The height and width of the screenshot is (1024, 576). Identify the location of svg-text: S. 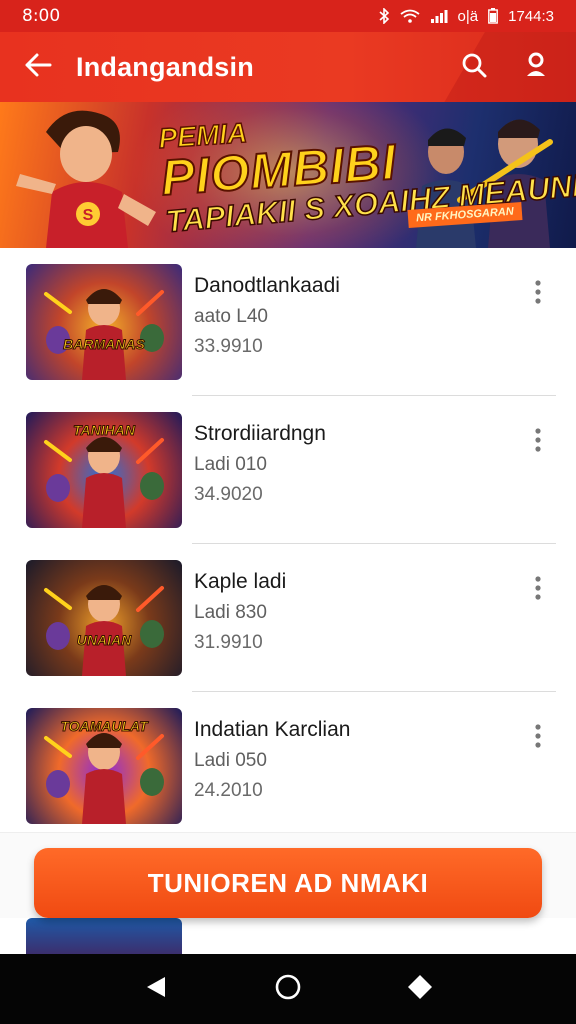
(88, 215).